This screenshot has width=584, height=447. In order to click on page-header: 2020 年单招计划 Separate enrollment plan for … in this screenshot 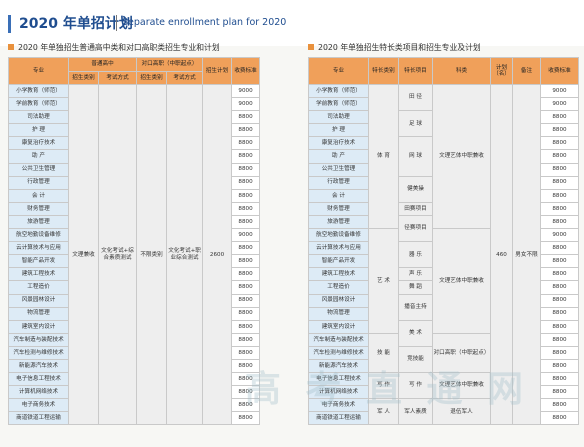, I will do `click(292, 23)`.